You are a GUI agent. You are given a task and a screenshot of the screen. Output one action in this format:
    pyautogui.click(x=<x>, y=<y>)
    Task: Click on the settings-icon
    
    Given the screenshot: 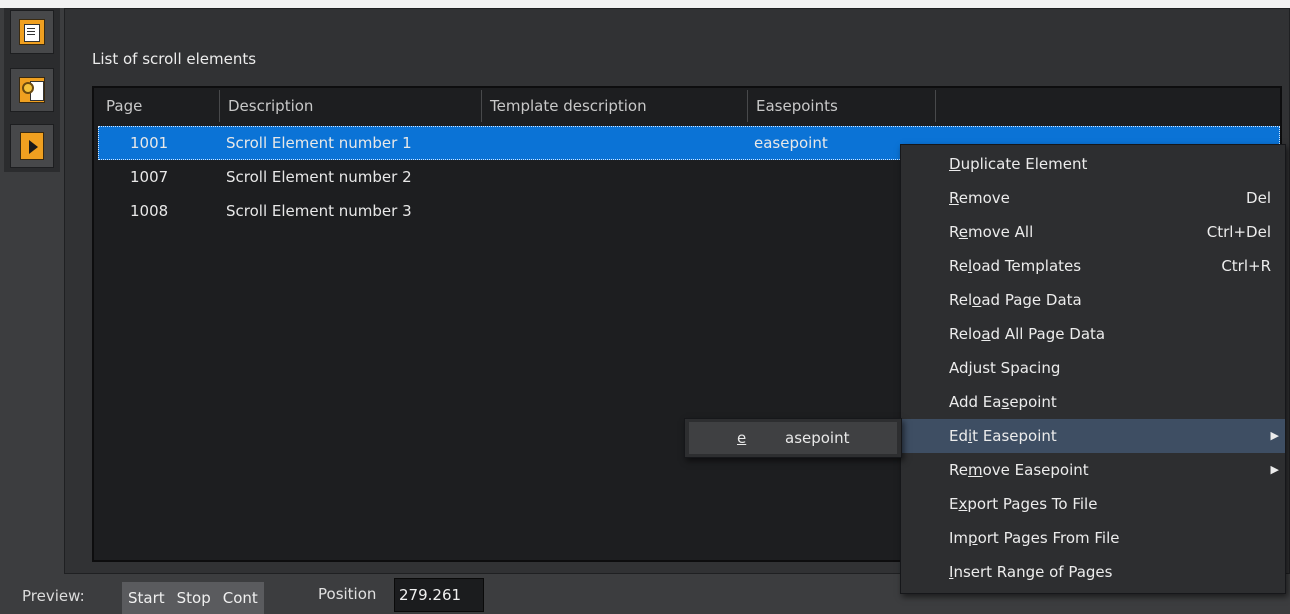 What is the action you would take?
    pyautogui.click(x=32, y=90)
    